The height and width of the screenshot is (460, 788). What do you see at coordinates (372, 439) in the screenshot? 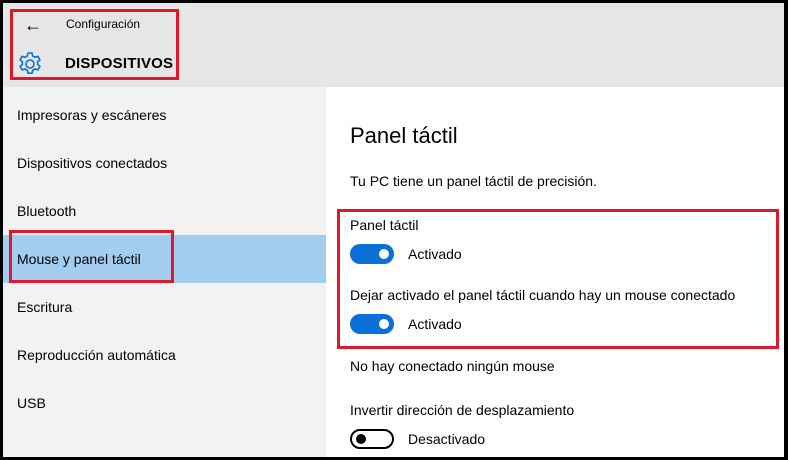
I see `reverse-scroll-toggle` at bounding box center [372, 439].